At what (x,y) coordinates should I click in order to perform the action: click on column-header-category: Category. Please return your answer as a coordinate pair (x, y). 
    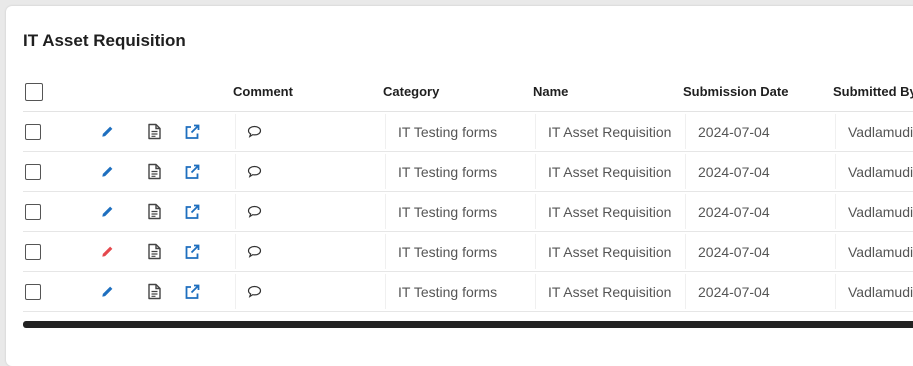
    Looking at the image, I should click on (411, 91).